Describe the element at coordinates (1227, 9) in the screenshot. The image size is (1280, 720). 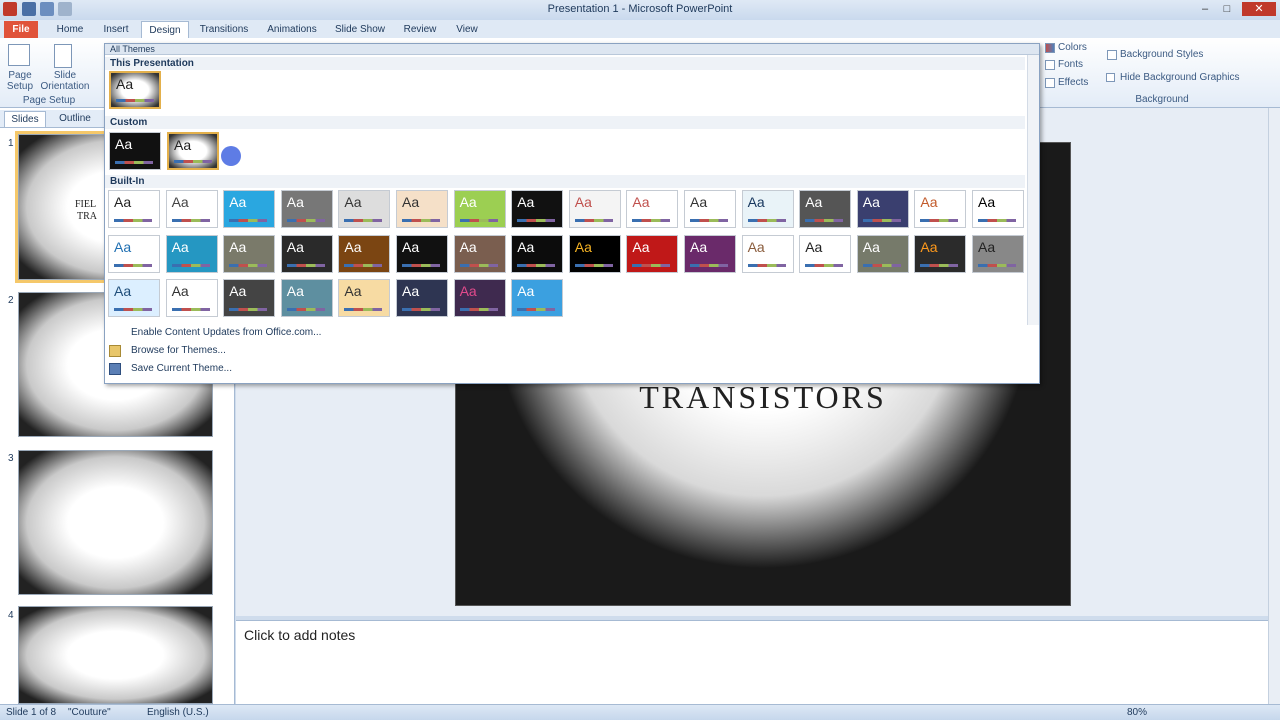
I see `maximize-icon: □` at that location.